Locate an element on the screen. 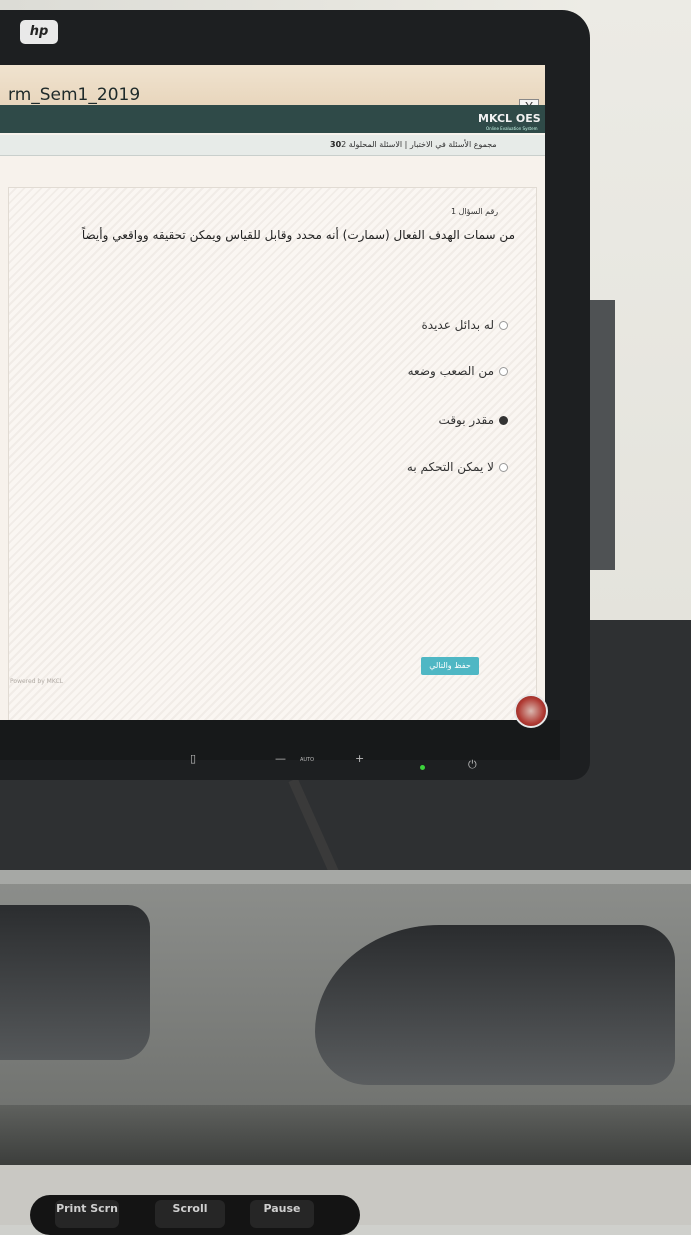  option-1-label: له بدائل عديدة is located at coordinates (457, 325).